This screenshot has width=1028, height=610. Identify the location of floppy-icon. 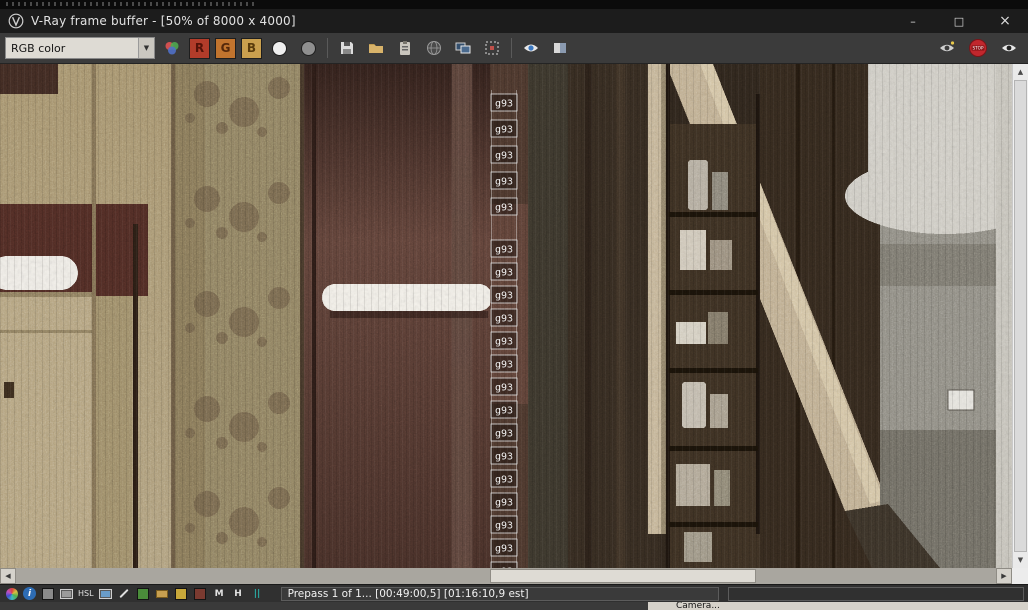
(347, 48).